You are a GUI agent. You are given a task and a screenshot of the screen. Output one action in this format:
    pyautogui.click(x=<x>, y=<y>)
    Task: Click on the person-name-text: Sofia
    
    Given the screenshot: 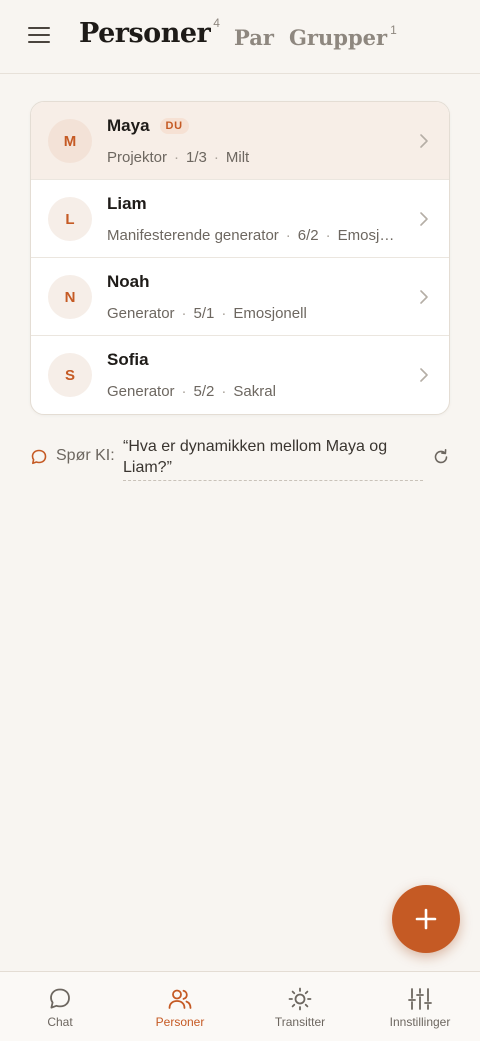 What is the action you would take?
    pyautogui.click(x=128, y=359)
    